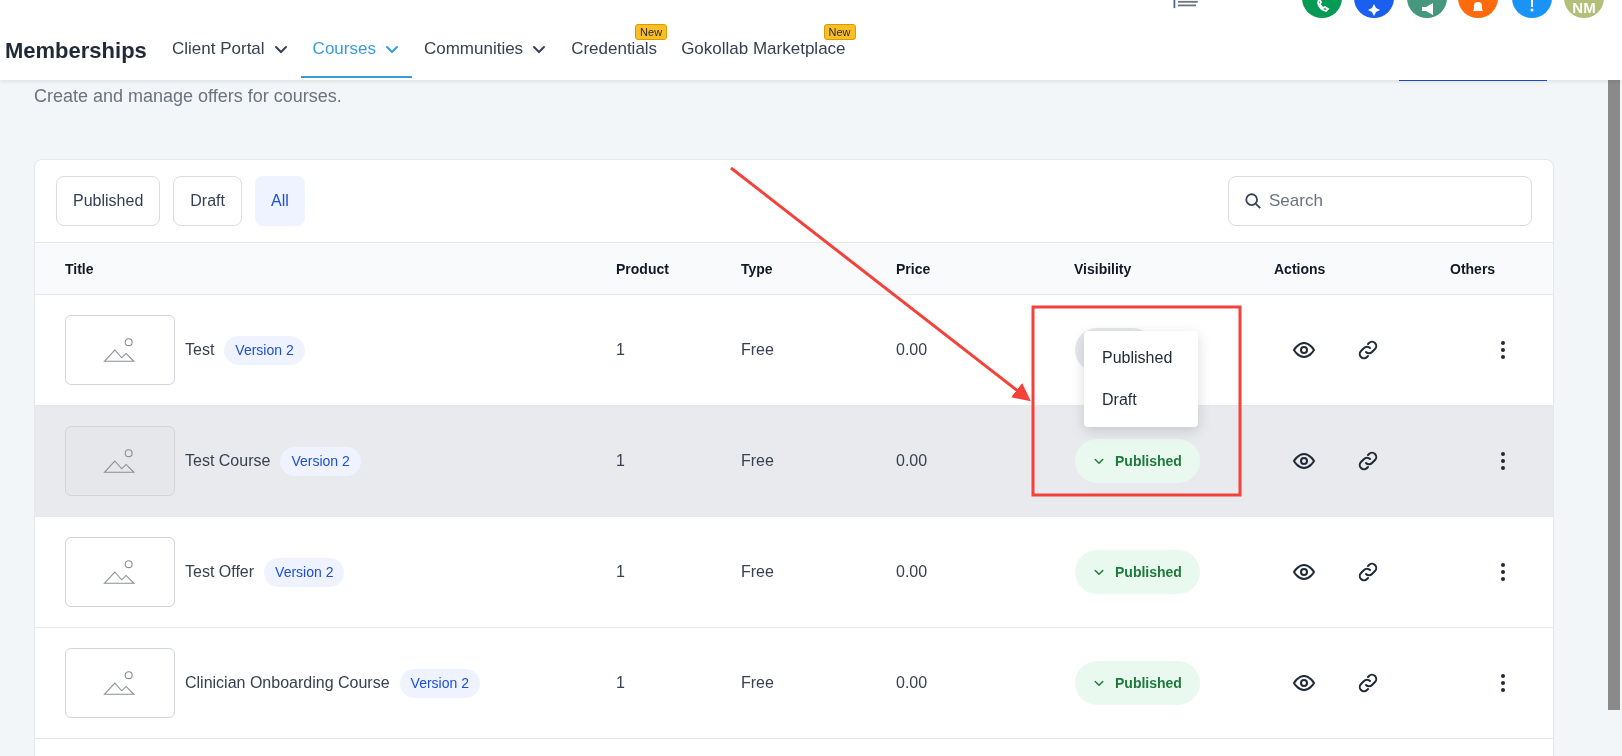  Describe the element at coordinates (485, 50) in the screenshot. I see `nav-tab: Communities` at that location.